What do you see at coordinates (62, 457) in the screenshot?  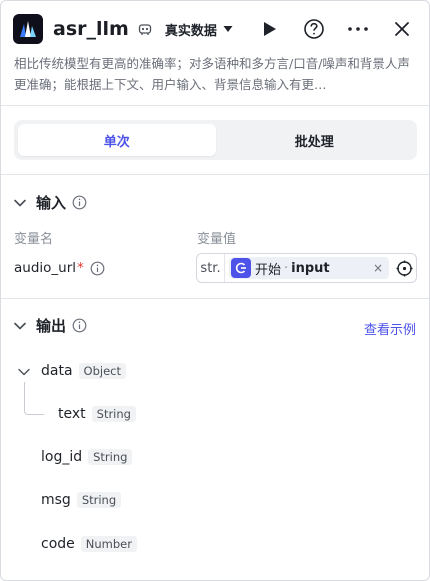 I see `output-field-name: log_id` at bounding box center [62, 457].